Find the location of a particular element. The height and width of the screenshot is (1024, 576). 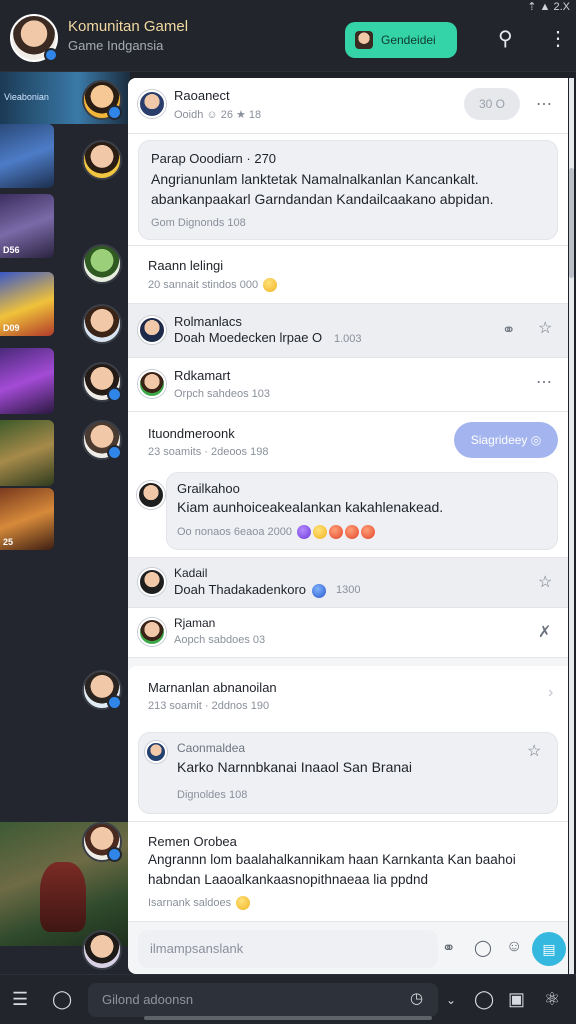

community-subtitle: Game Indgansia is located at coordinates (116, 45).